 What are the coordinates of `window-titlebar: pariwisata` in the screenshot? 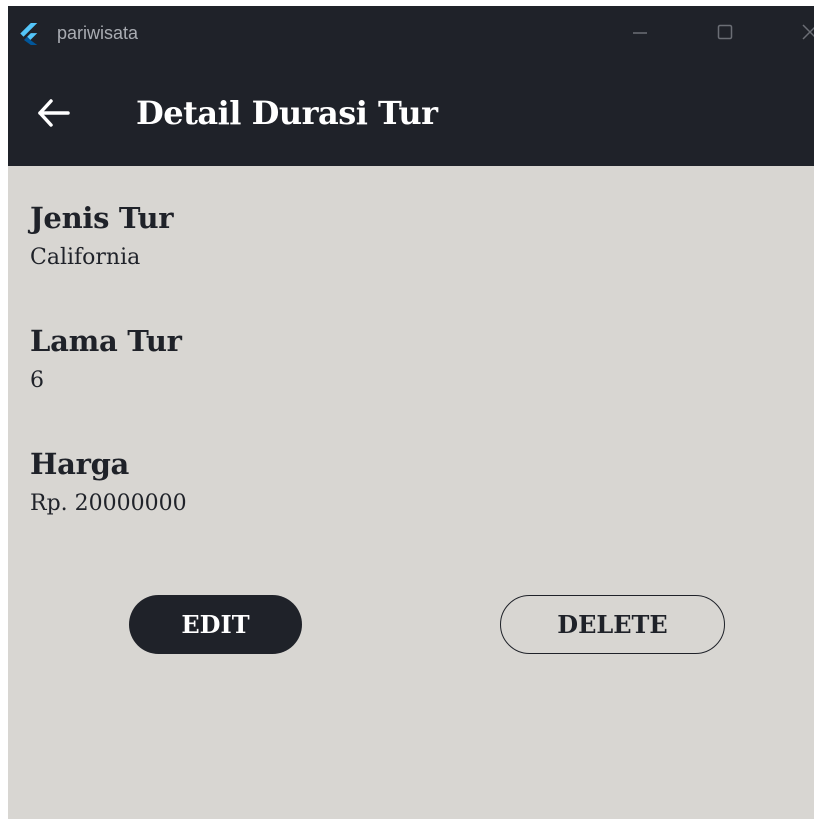 It's located at (411, 32).